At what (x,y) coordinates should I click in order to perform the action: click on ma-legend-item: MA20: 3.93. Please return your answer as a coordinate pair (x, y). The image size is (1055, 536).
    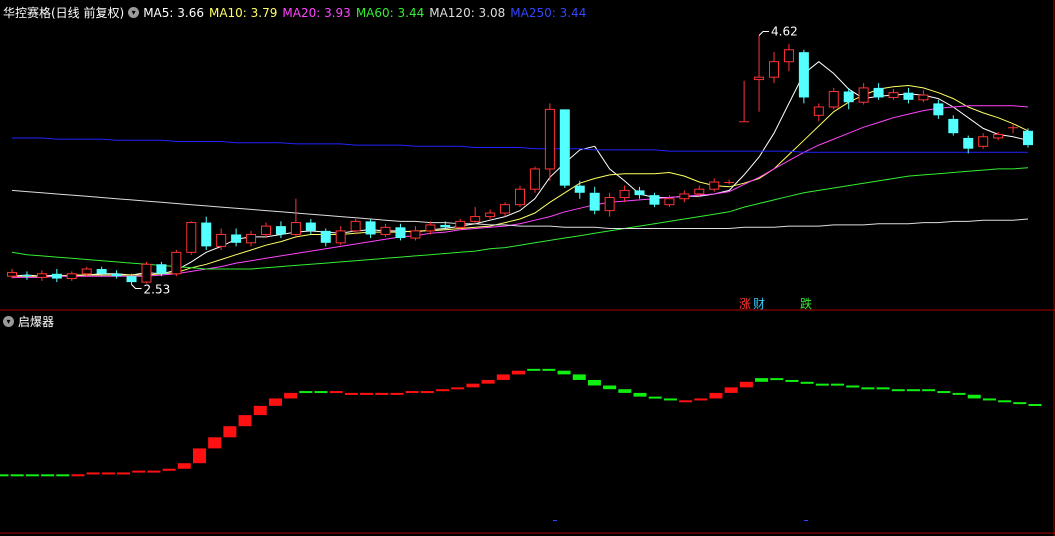
    Looking at the image, I should click on (316, 12).